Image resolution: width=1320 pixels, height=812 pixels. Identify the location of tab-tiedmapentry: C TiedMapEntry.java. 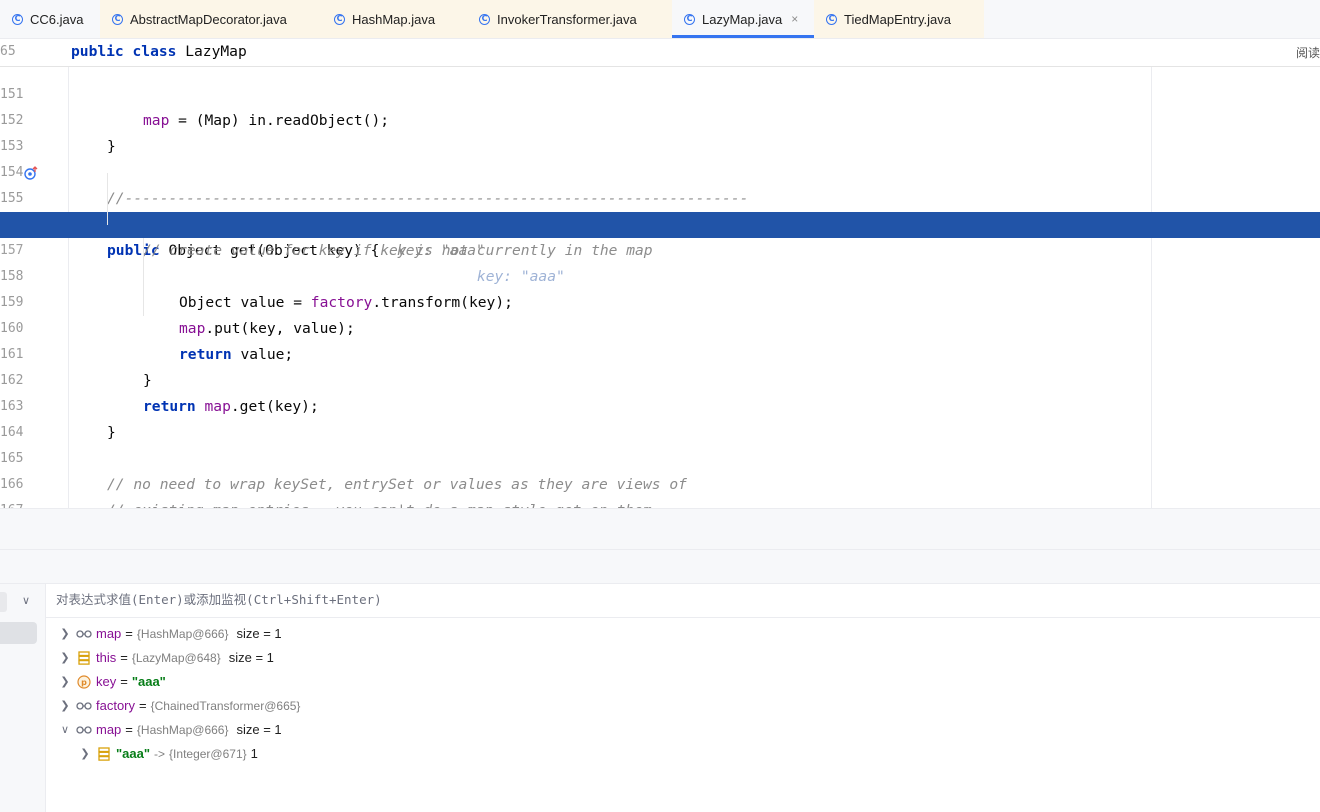
(899, 19).